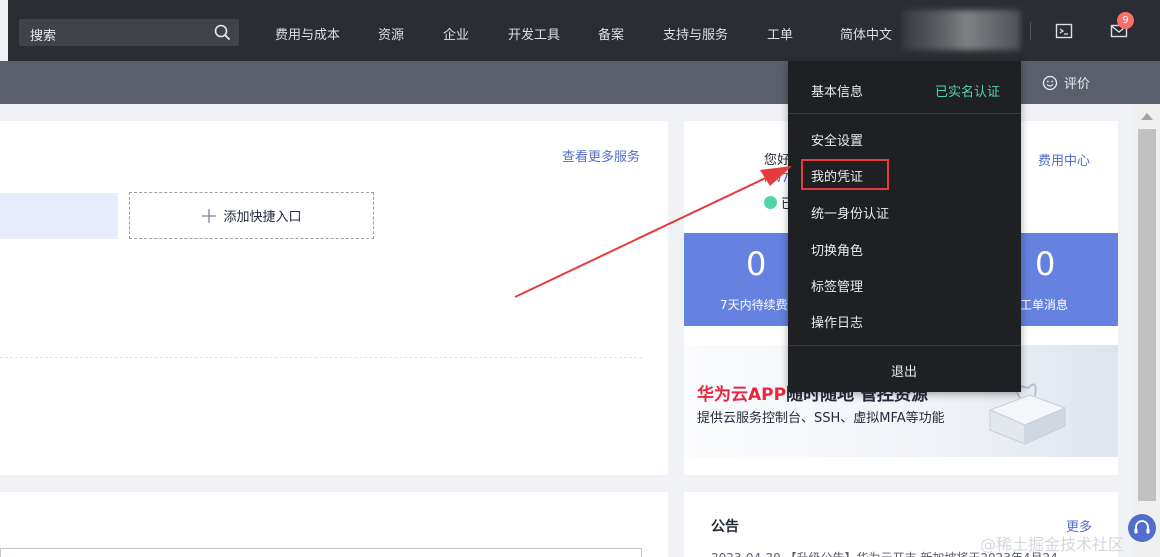  I want to click on nav-item-dev-tools: 开发工具, so click(534, 33).